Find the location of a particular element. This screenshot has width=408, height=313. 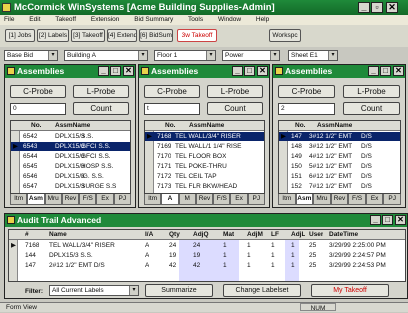

tab-labels: [2] Labels is located at coordinates (53, 35).